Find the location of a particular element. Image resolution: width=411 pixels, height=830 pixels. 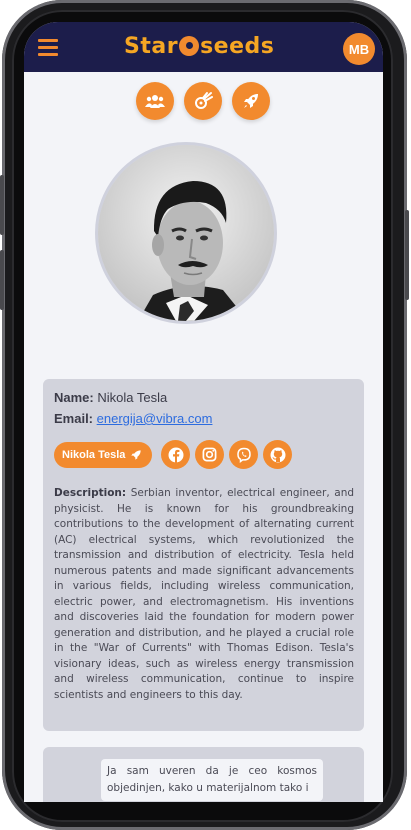

name-value: Nikola Tesla is located at coordinates (132, 397).